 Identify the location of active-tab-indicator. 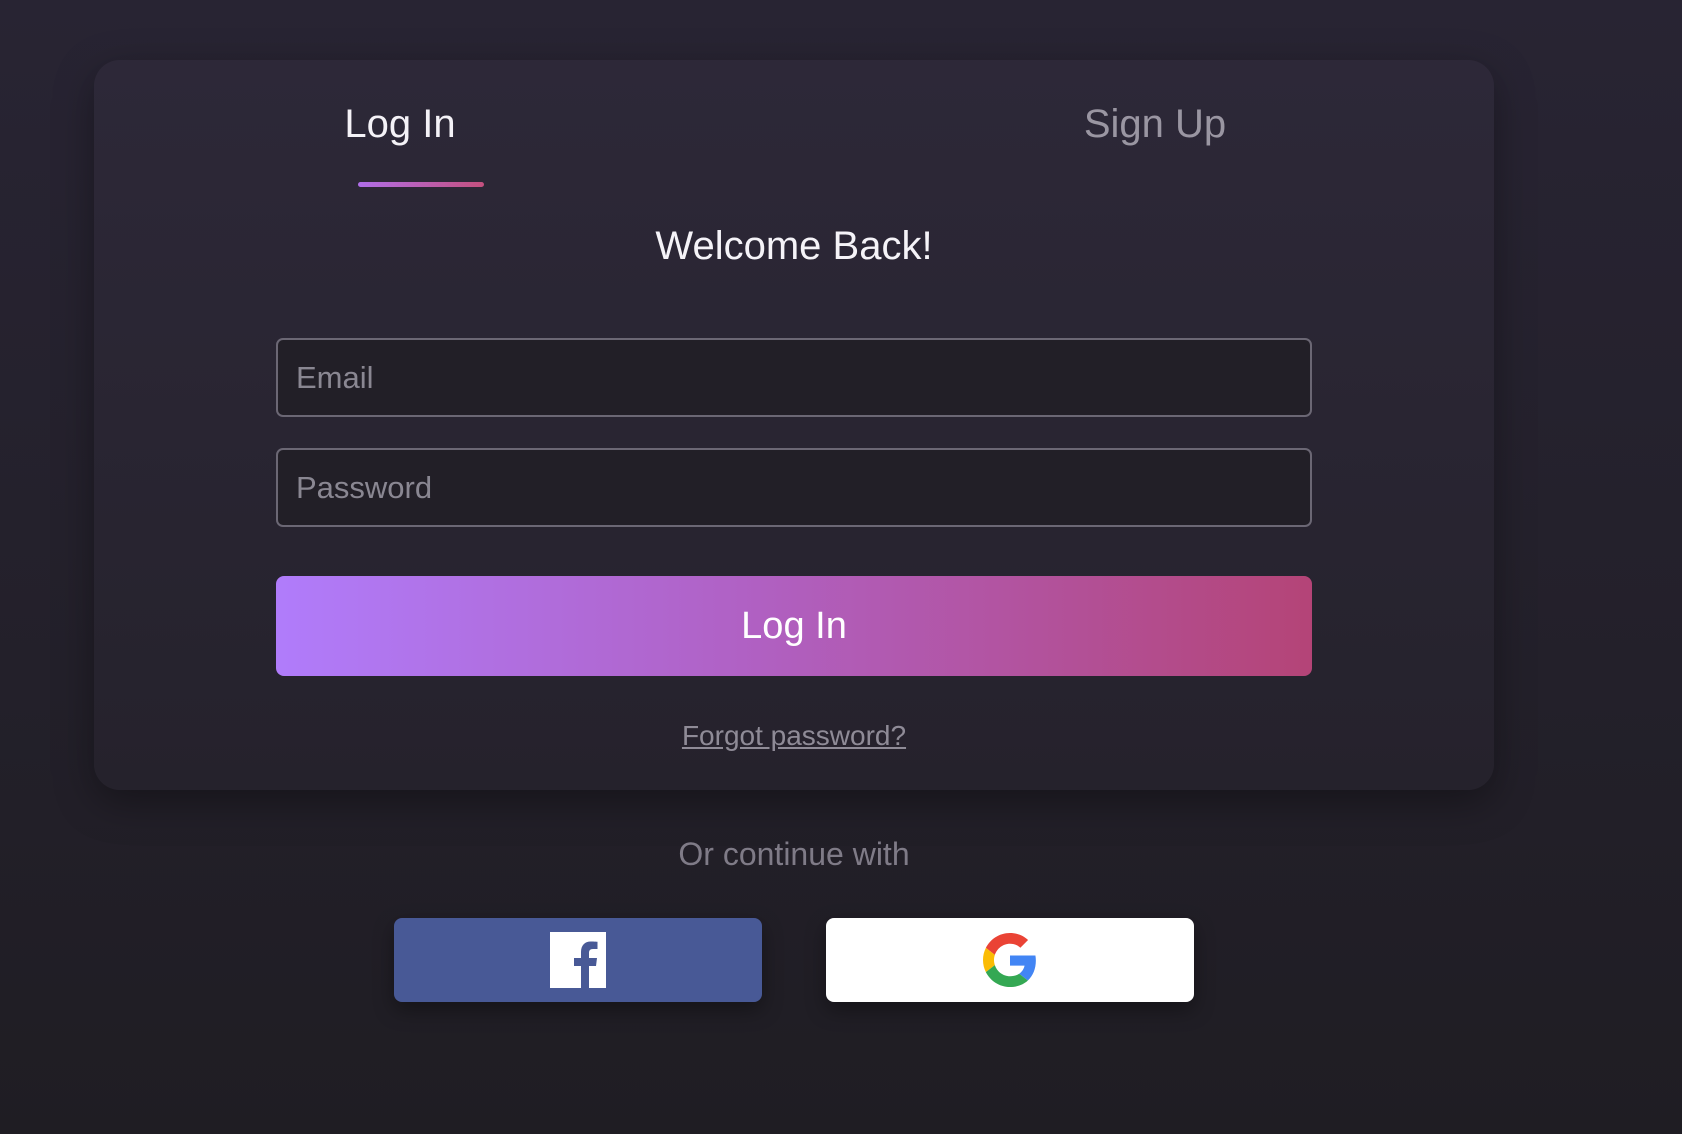
(421, 184).